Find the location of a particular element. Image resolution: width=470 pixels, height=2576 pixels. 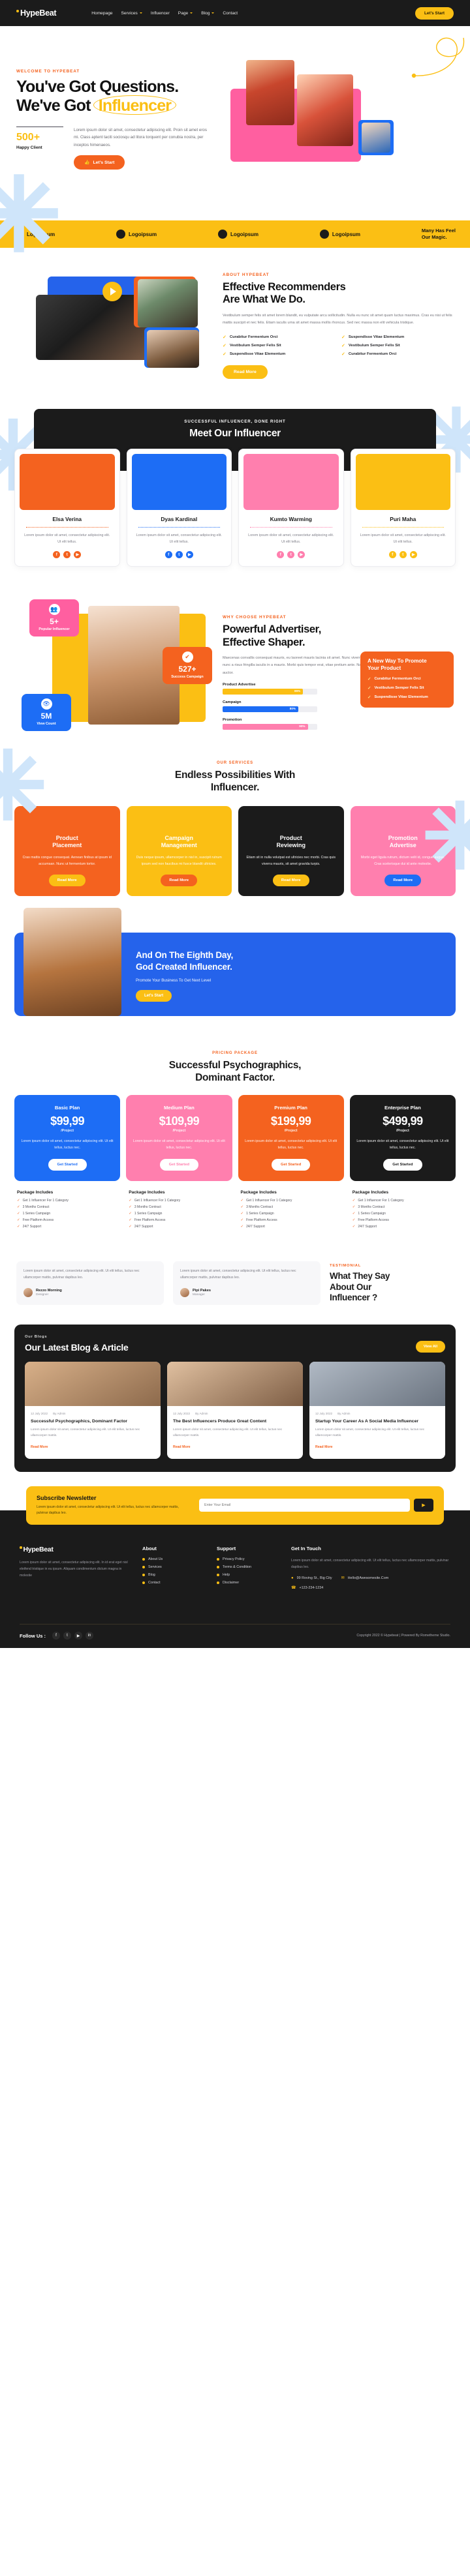

linkedin-icon: in is located at coordinates (90, 1636).